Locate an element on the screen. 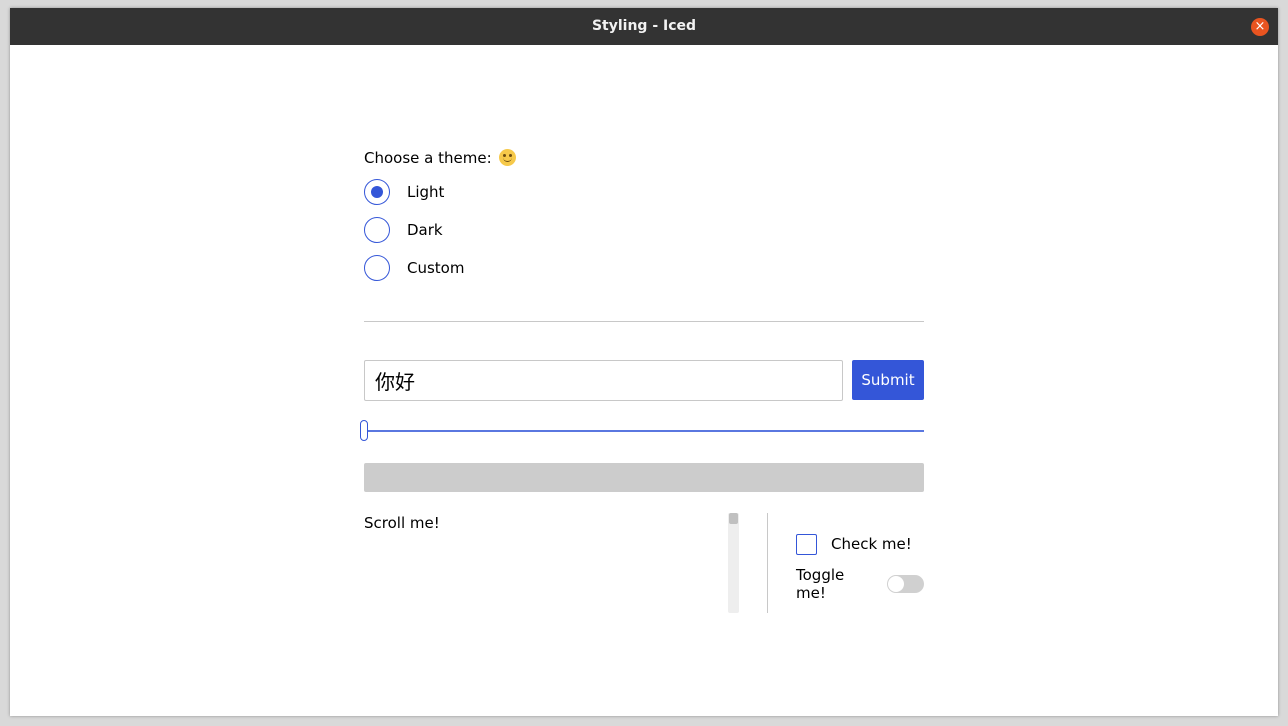 The height and width of the screenshot is (726, 1288). radio-button-dark is located at coordinates (377, 230).